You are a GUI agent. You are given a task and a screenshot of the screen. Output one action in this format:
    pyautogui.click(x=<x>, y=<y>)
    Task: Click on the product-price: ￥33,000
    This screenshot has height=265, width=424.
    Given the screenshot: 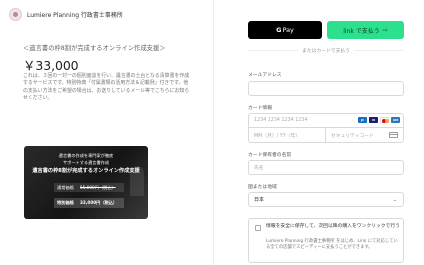 What is the action you would take?
    pyautogui.click(x=51, y=65)
    